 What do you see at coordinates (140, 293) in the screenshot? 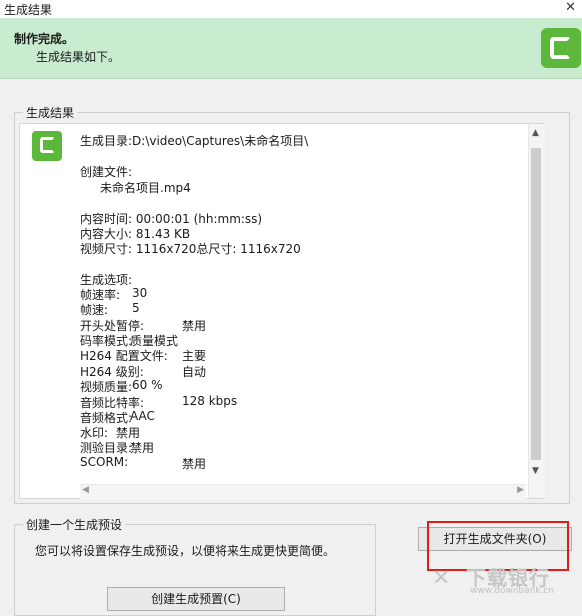
I see `option-value: 30` at bounding box center [140, 293].